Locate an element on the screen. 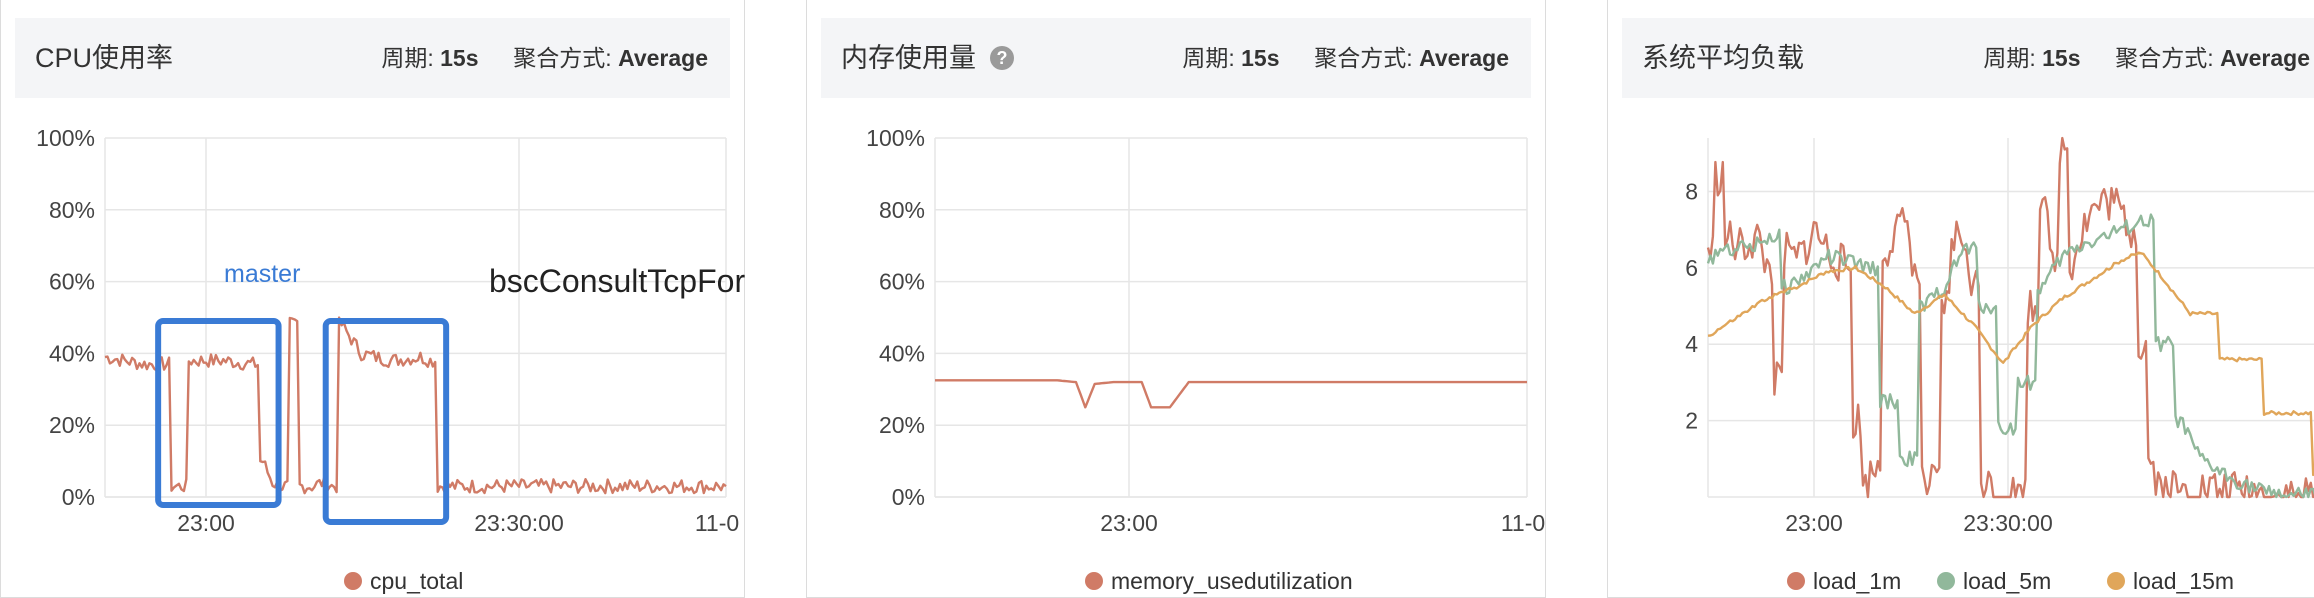 This screenshot has width=2314, height=598. y-tick-label: 6 is located at coordinates (1691, 268).